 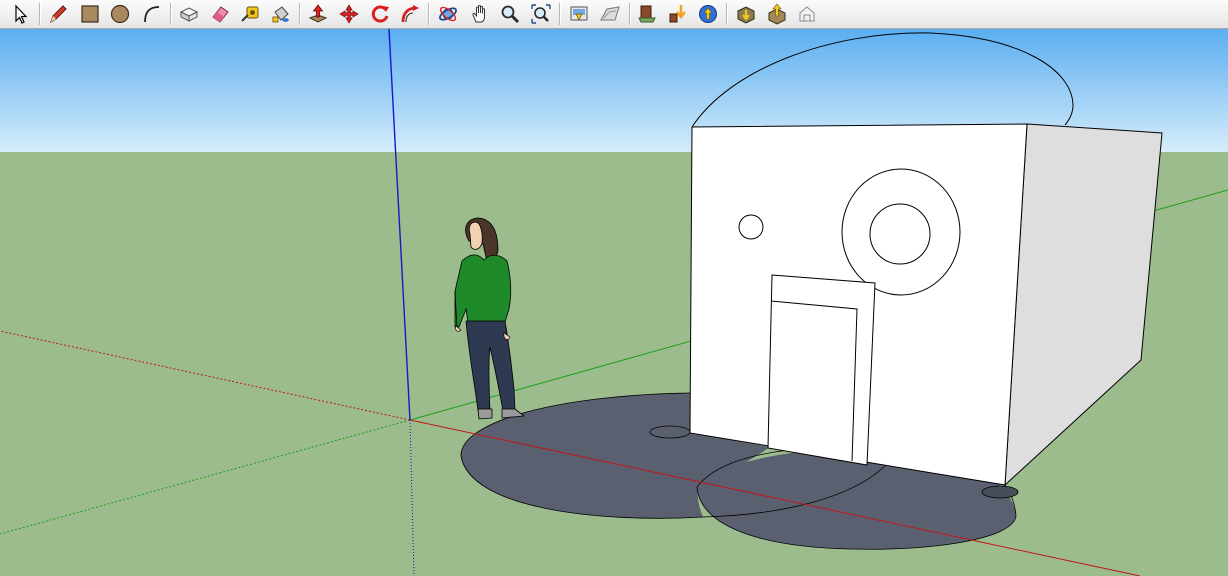 I want to click on component-icon, so click(x=189, y=14).